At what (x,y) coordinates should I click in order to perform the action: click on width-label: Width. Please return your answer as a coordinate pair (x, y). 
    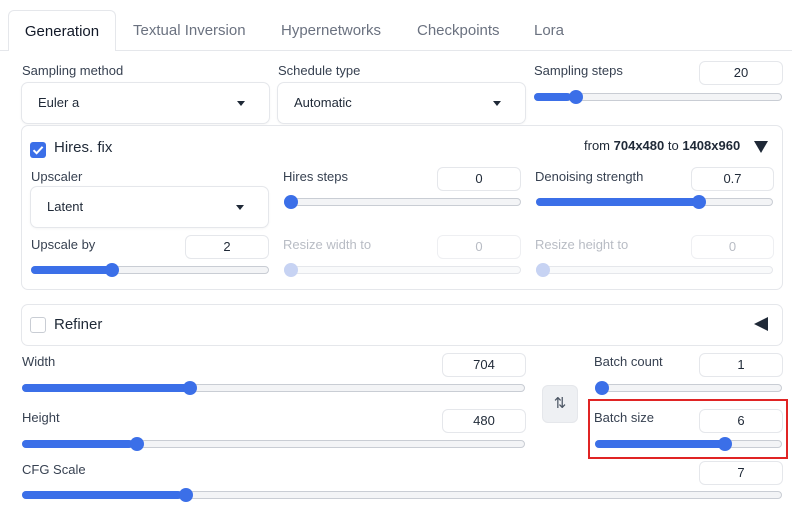
    Looking at the image, I should click on (39, 361).